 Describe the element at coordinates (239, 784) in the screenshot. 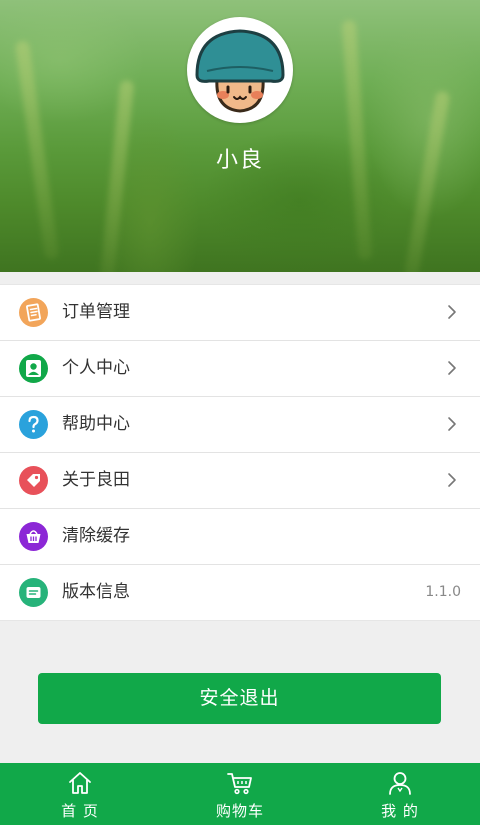

I see `cart-icon` at that location.